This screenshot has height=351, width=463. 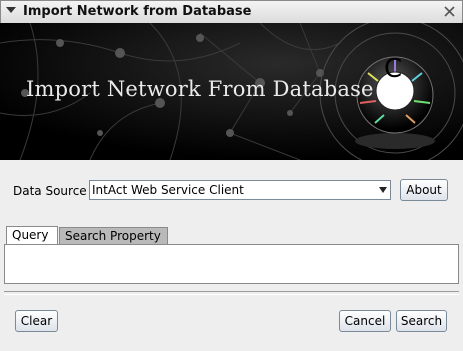 What do you see at coordinates (50, 191) in the screenshot?
I see `data-source-label: Data Source` at bounding box center [50, 191].